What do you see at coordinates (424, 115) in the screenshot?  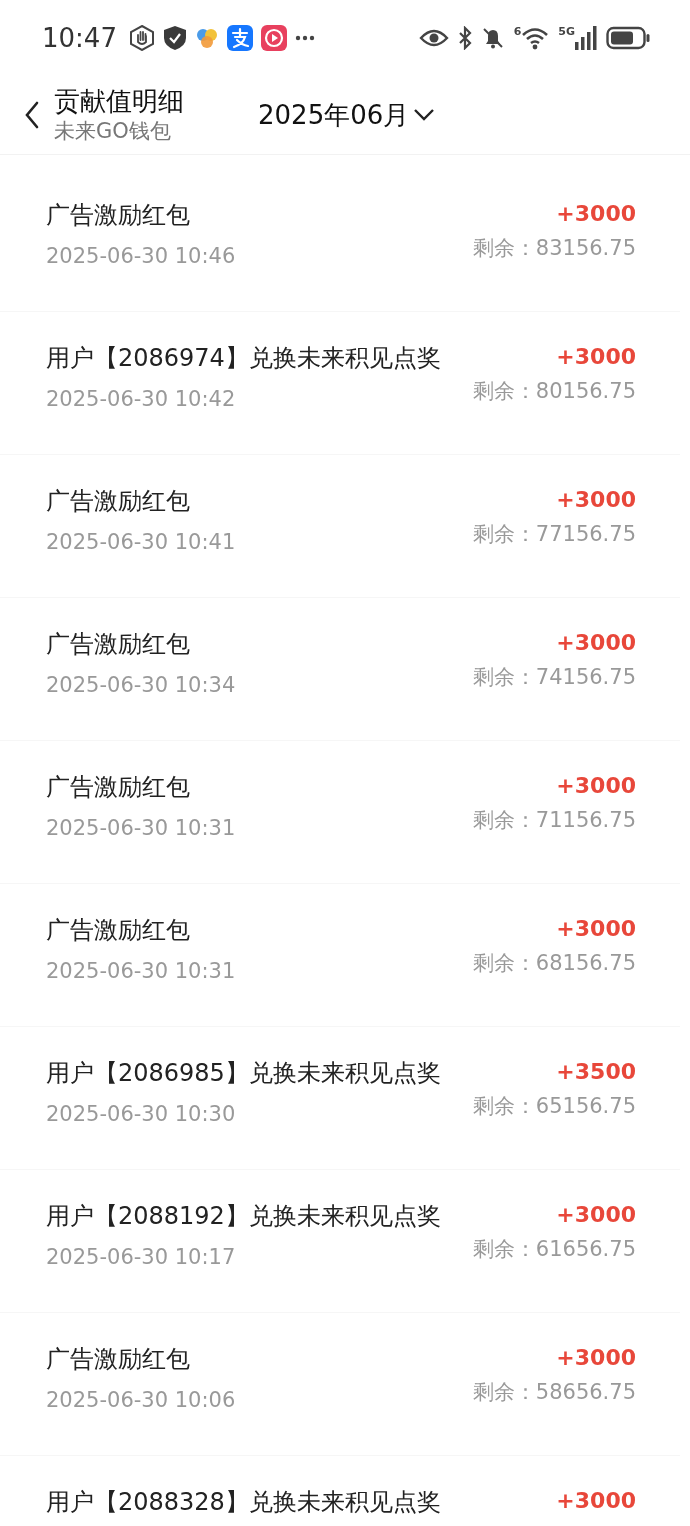 I see `chevron-down-icon` at bounding box center [424, 115].